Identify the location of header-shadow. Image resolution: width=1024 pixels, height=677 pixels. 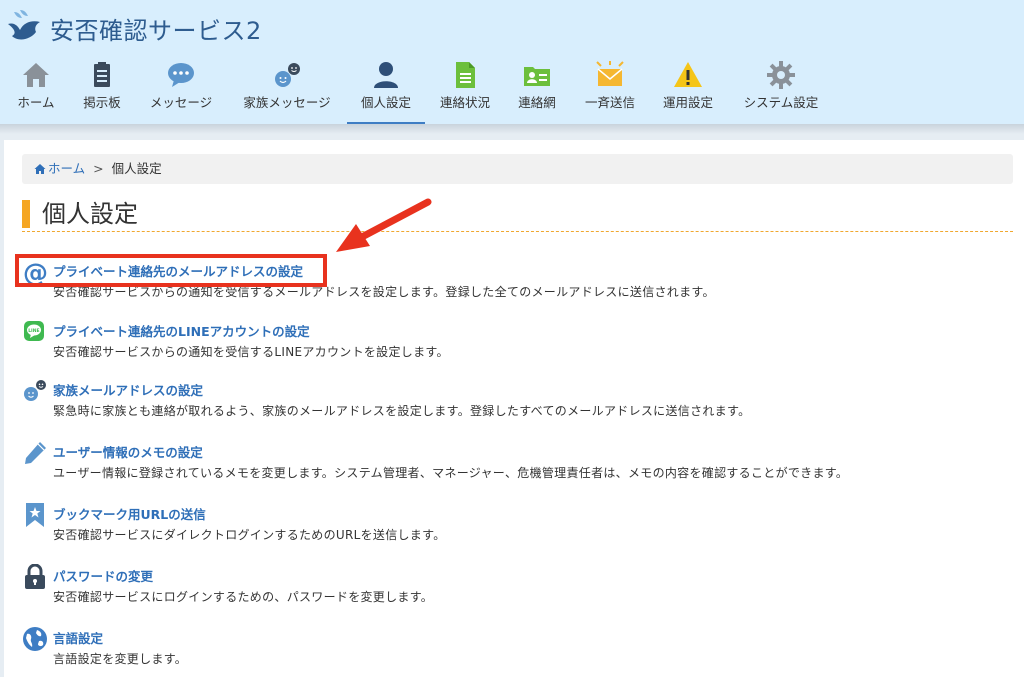
(512, 129).